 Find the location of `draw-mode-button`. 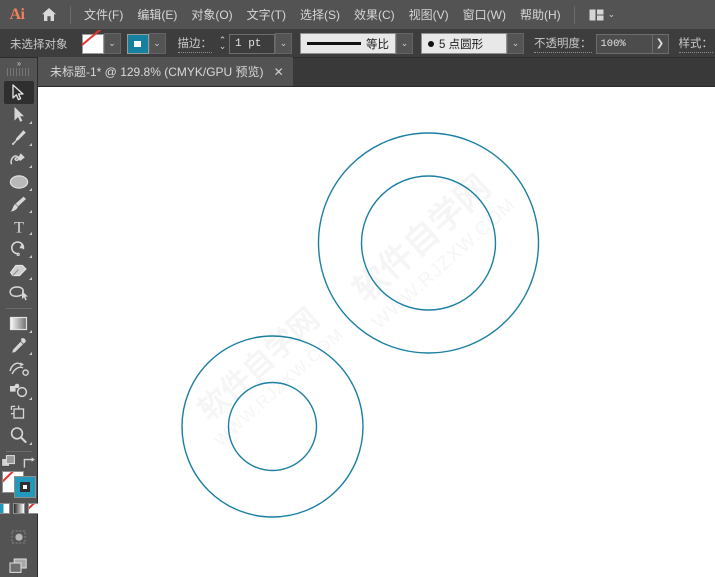

draw-mode-button is located at coordinates (19, 537).